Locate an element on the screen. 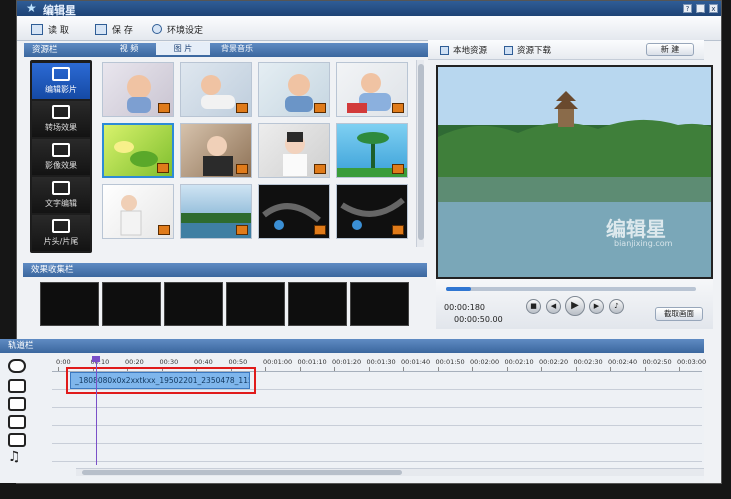 The height and width of the screenshot is (499, 731). ruler-tick-label: 00:02:10 is located at coordinates (519, 362).